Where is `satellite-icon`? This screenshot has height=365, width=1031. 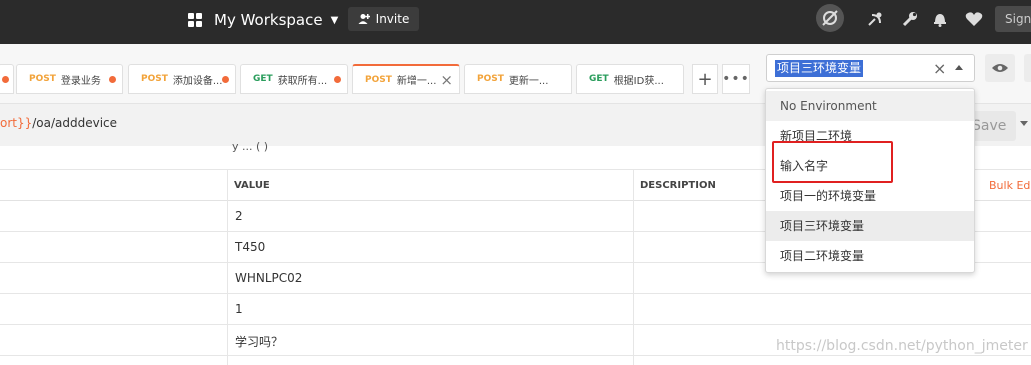
satellite-icon is located at coordinates (876, 19).